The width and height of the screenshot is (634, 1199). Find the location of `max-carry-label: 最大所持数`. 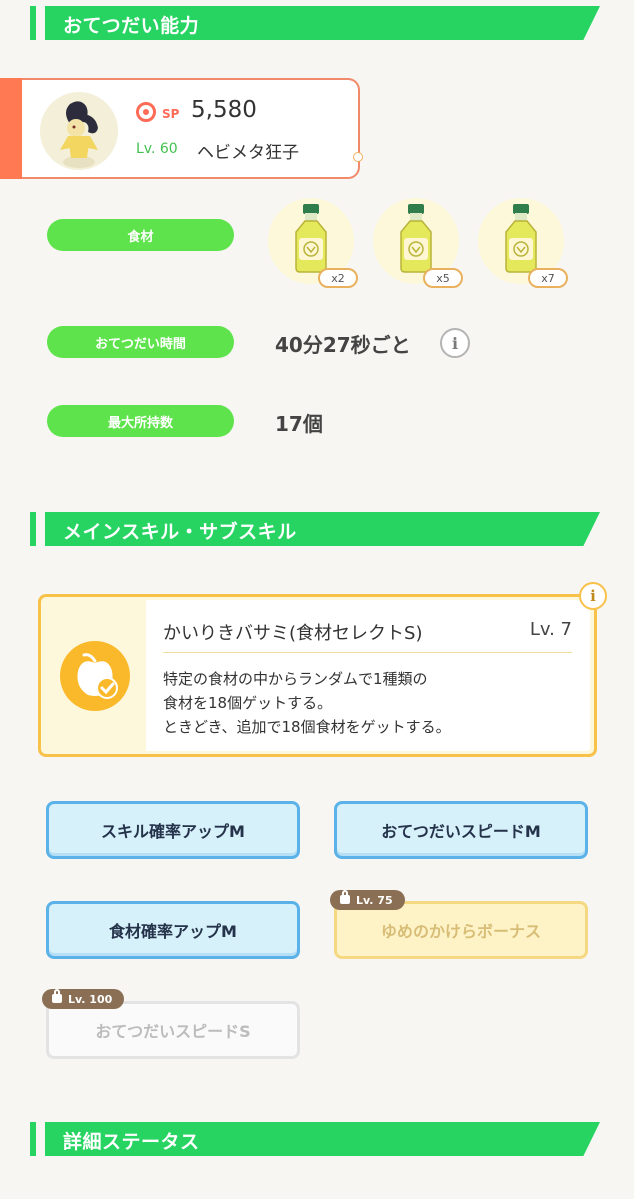

max-carry-label: 最大所持数 is located at coordinates (140, 423).